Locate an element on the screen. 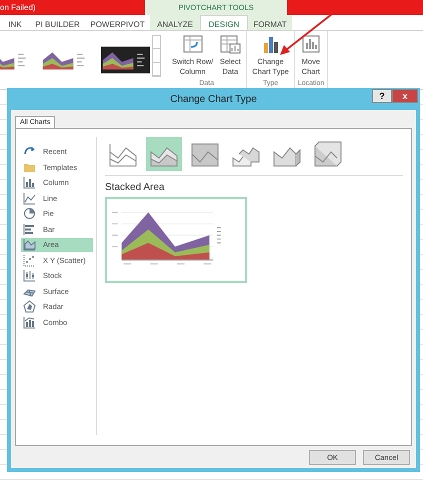 Image resolution: width=423 pixels, height=482 pixels. gallery-scrollbar is located at coordinates (156, 56).